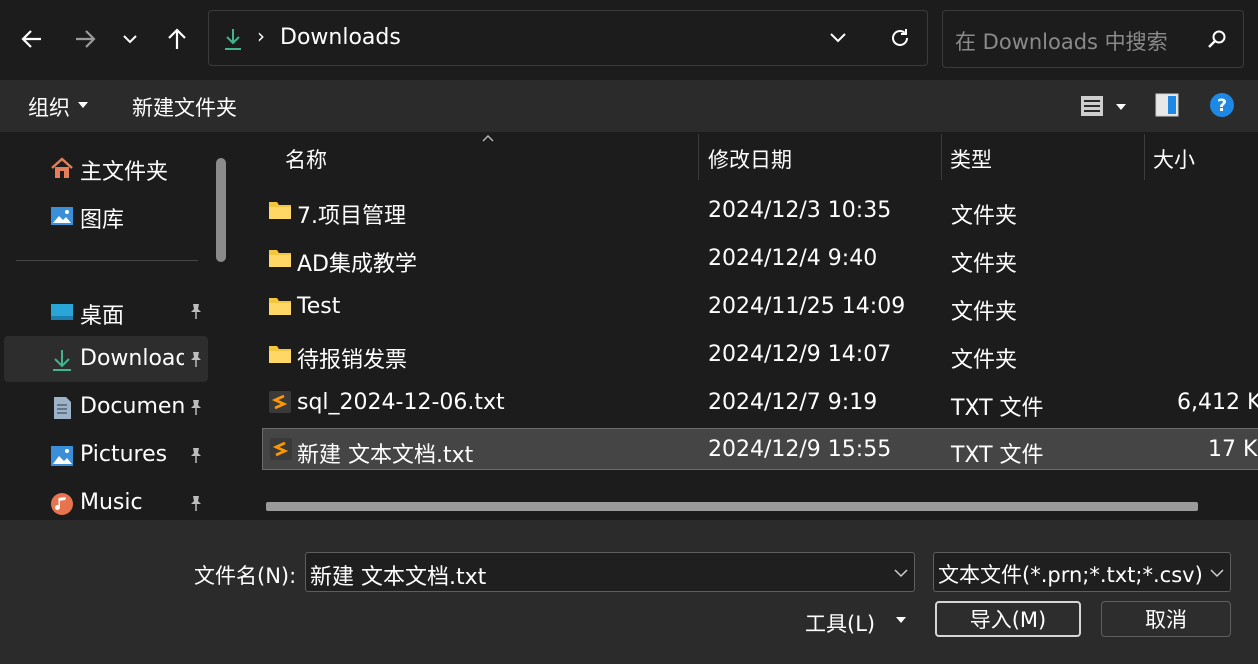 The image size is (1258, 664). What do you see at coordinates (102, 220) in the screenshot?
I see `sidebar-item-label: 图库` at bounding box center [102, 220].